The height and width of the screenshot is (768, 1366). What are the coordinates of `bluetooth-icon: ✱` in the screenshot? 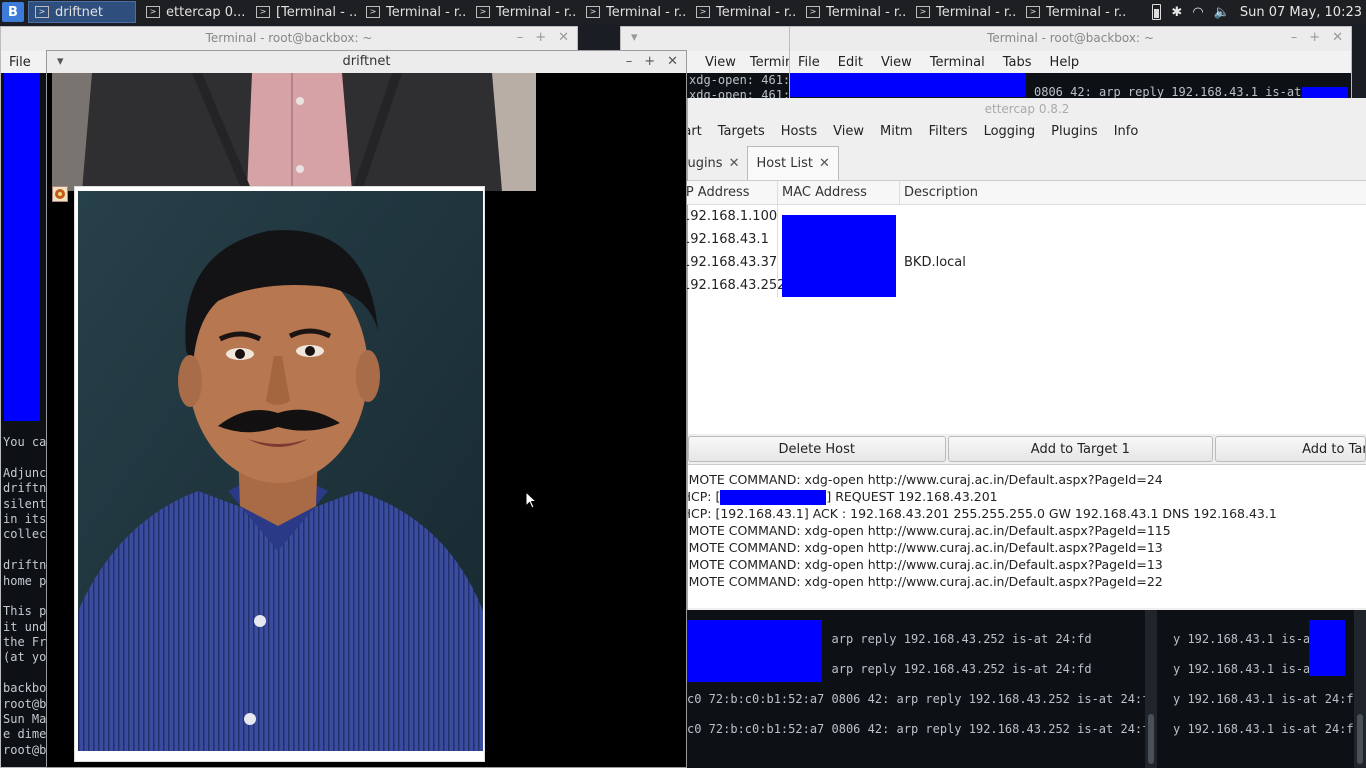 It's located at (1176, 12).